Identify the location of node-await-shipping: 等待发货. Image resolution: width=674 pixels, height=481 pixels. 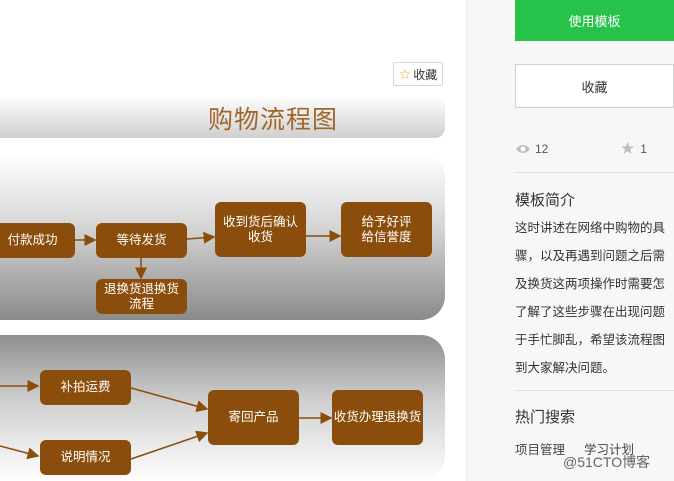
(141, 240).